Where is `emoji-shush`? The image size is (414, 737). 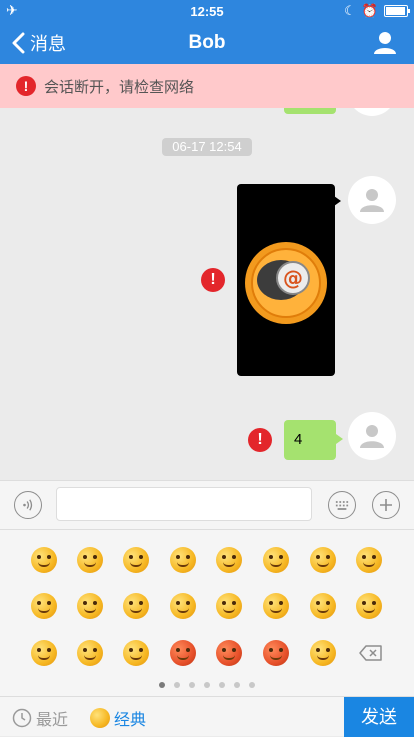
emoji-shush is located at coordinates (90, 606).